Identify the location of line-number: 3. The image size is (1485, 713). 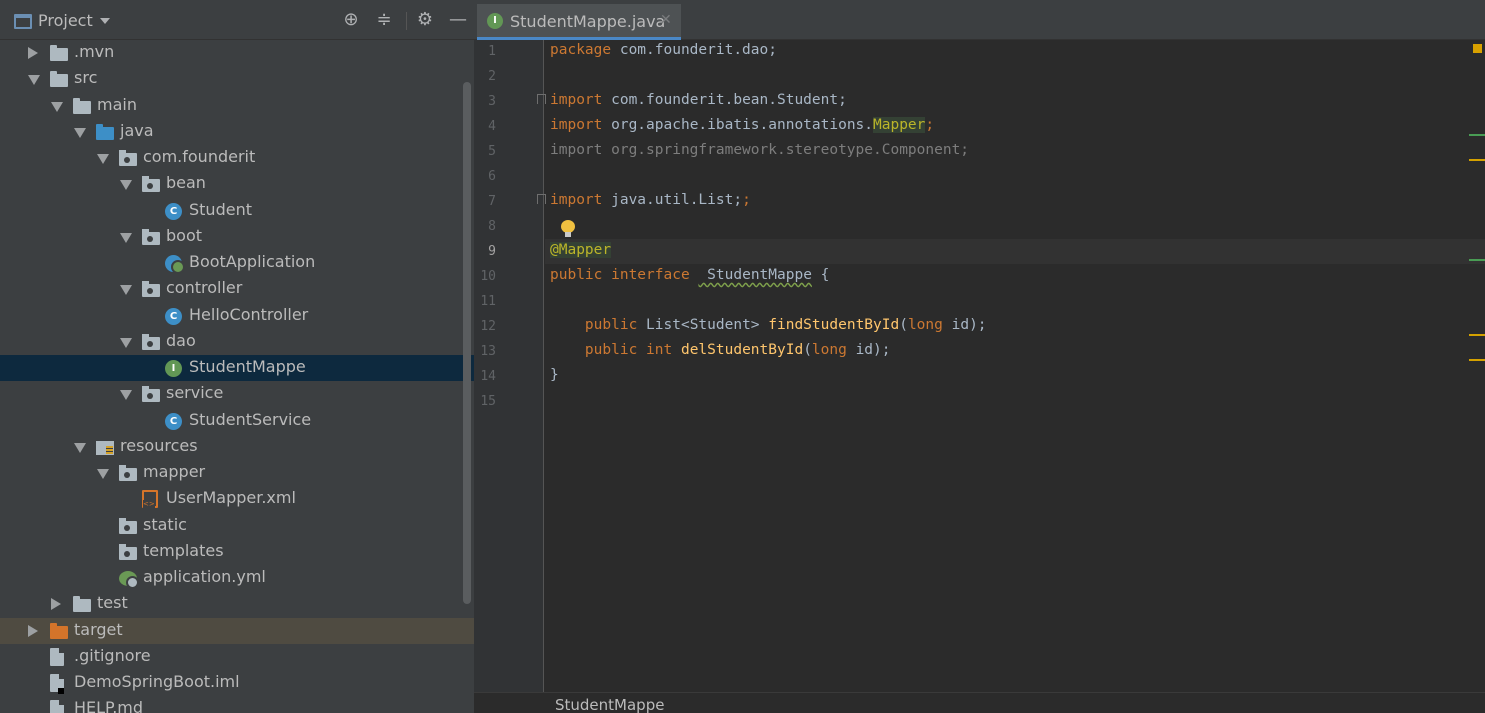
(485, 101).